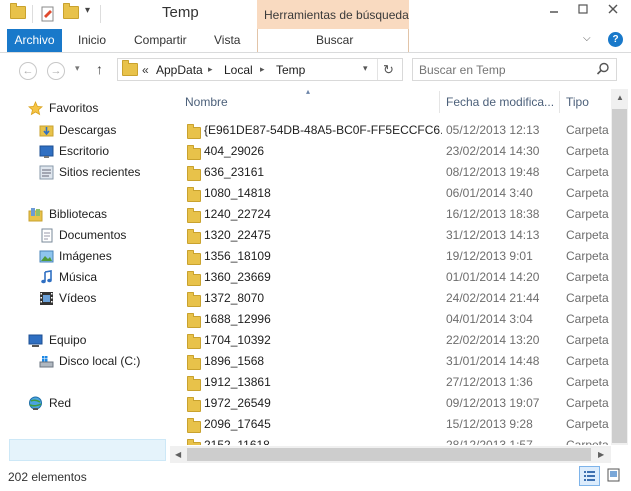 This screenshot has width=631, height=491. What do you see at coordinates (393, 403) in the screenshot?
I see `table-row: 1972_26549 09/12/2013 19:07 Carpeta` at bounding box center [393, 403].